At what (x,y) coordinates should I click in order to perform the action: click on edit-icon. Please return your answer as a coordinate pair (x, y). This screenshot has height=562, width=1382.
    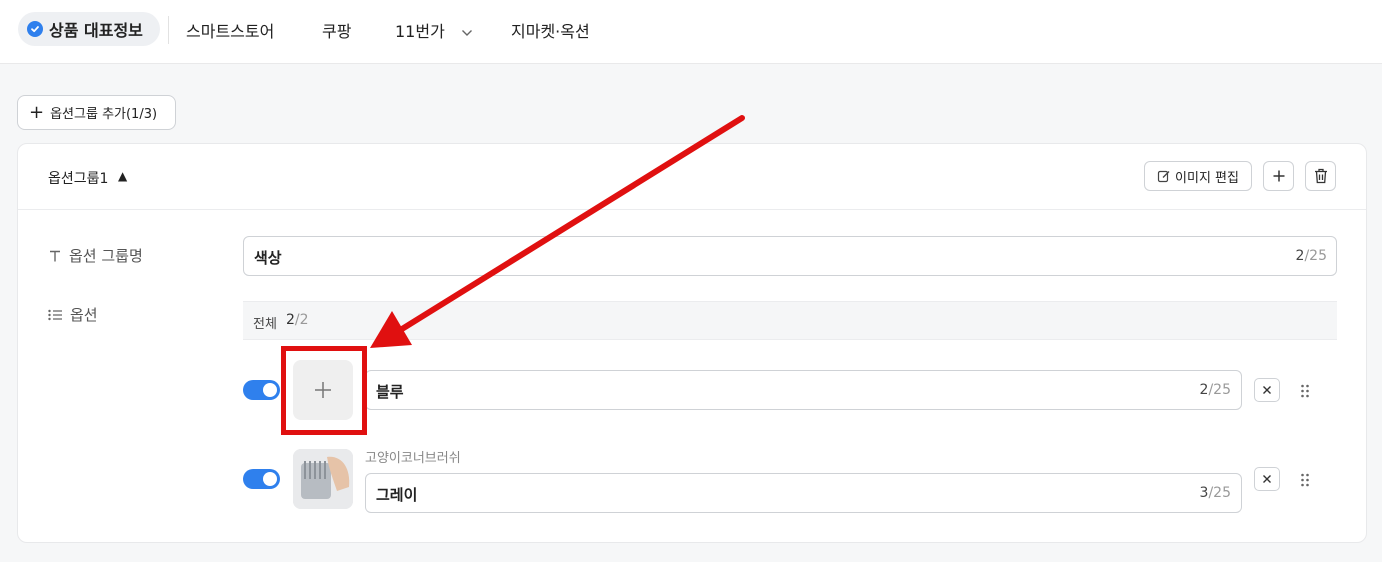
    Looking at the image, I should click on (1164, 176).